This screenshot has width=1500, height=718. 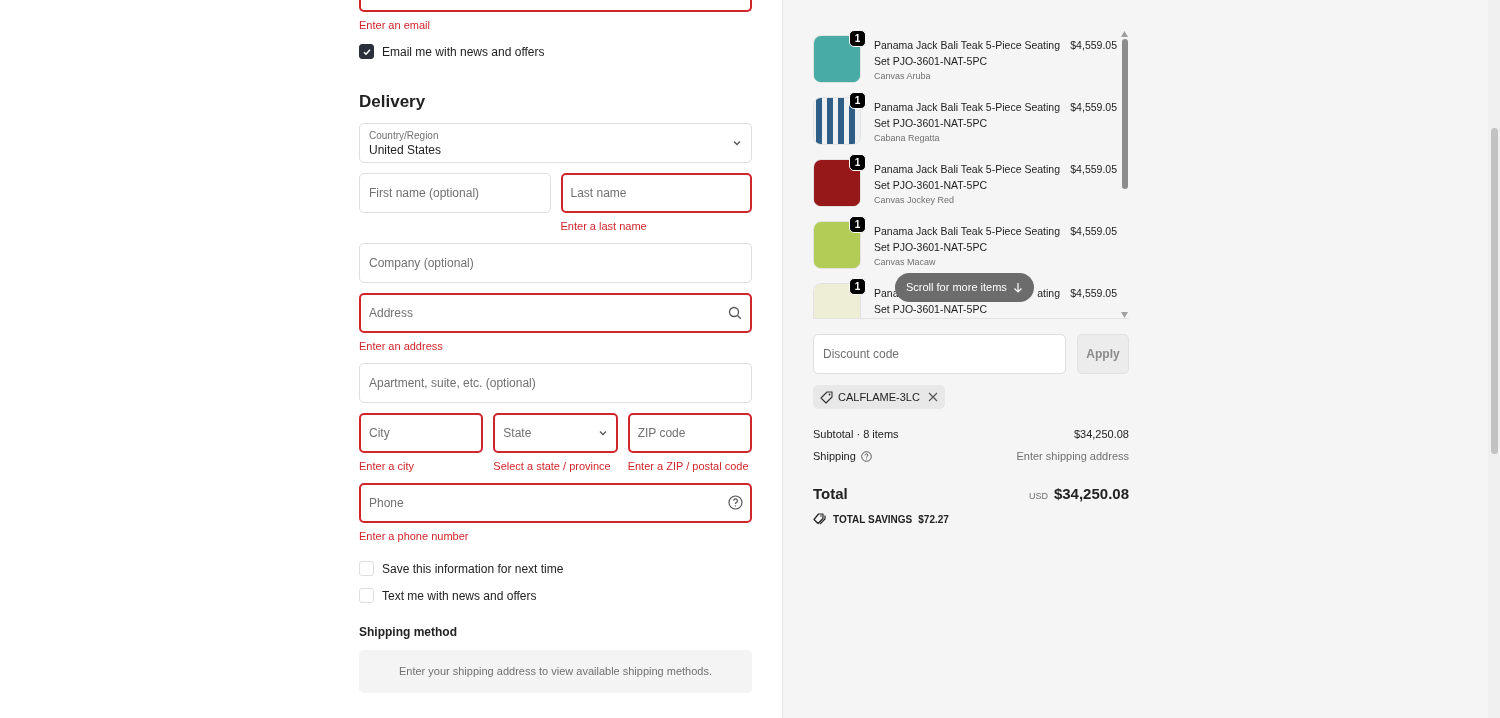 What do you see at coordinates (820, 519) in the screenshot?
I see `tags-icon` at bounding box center [820, 519].